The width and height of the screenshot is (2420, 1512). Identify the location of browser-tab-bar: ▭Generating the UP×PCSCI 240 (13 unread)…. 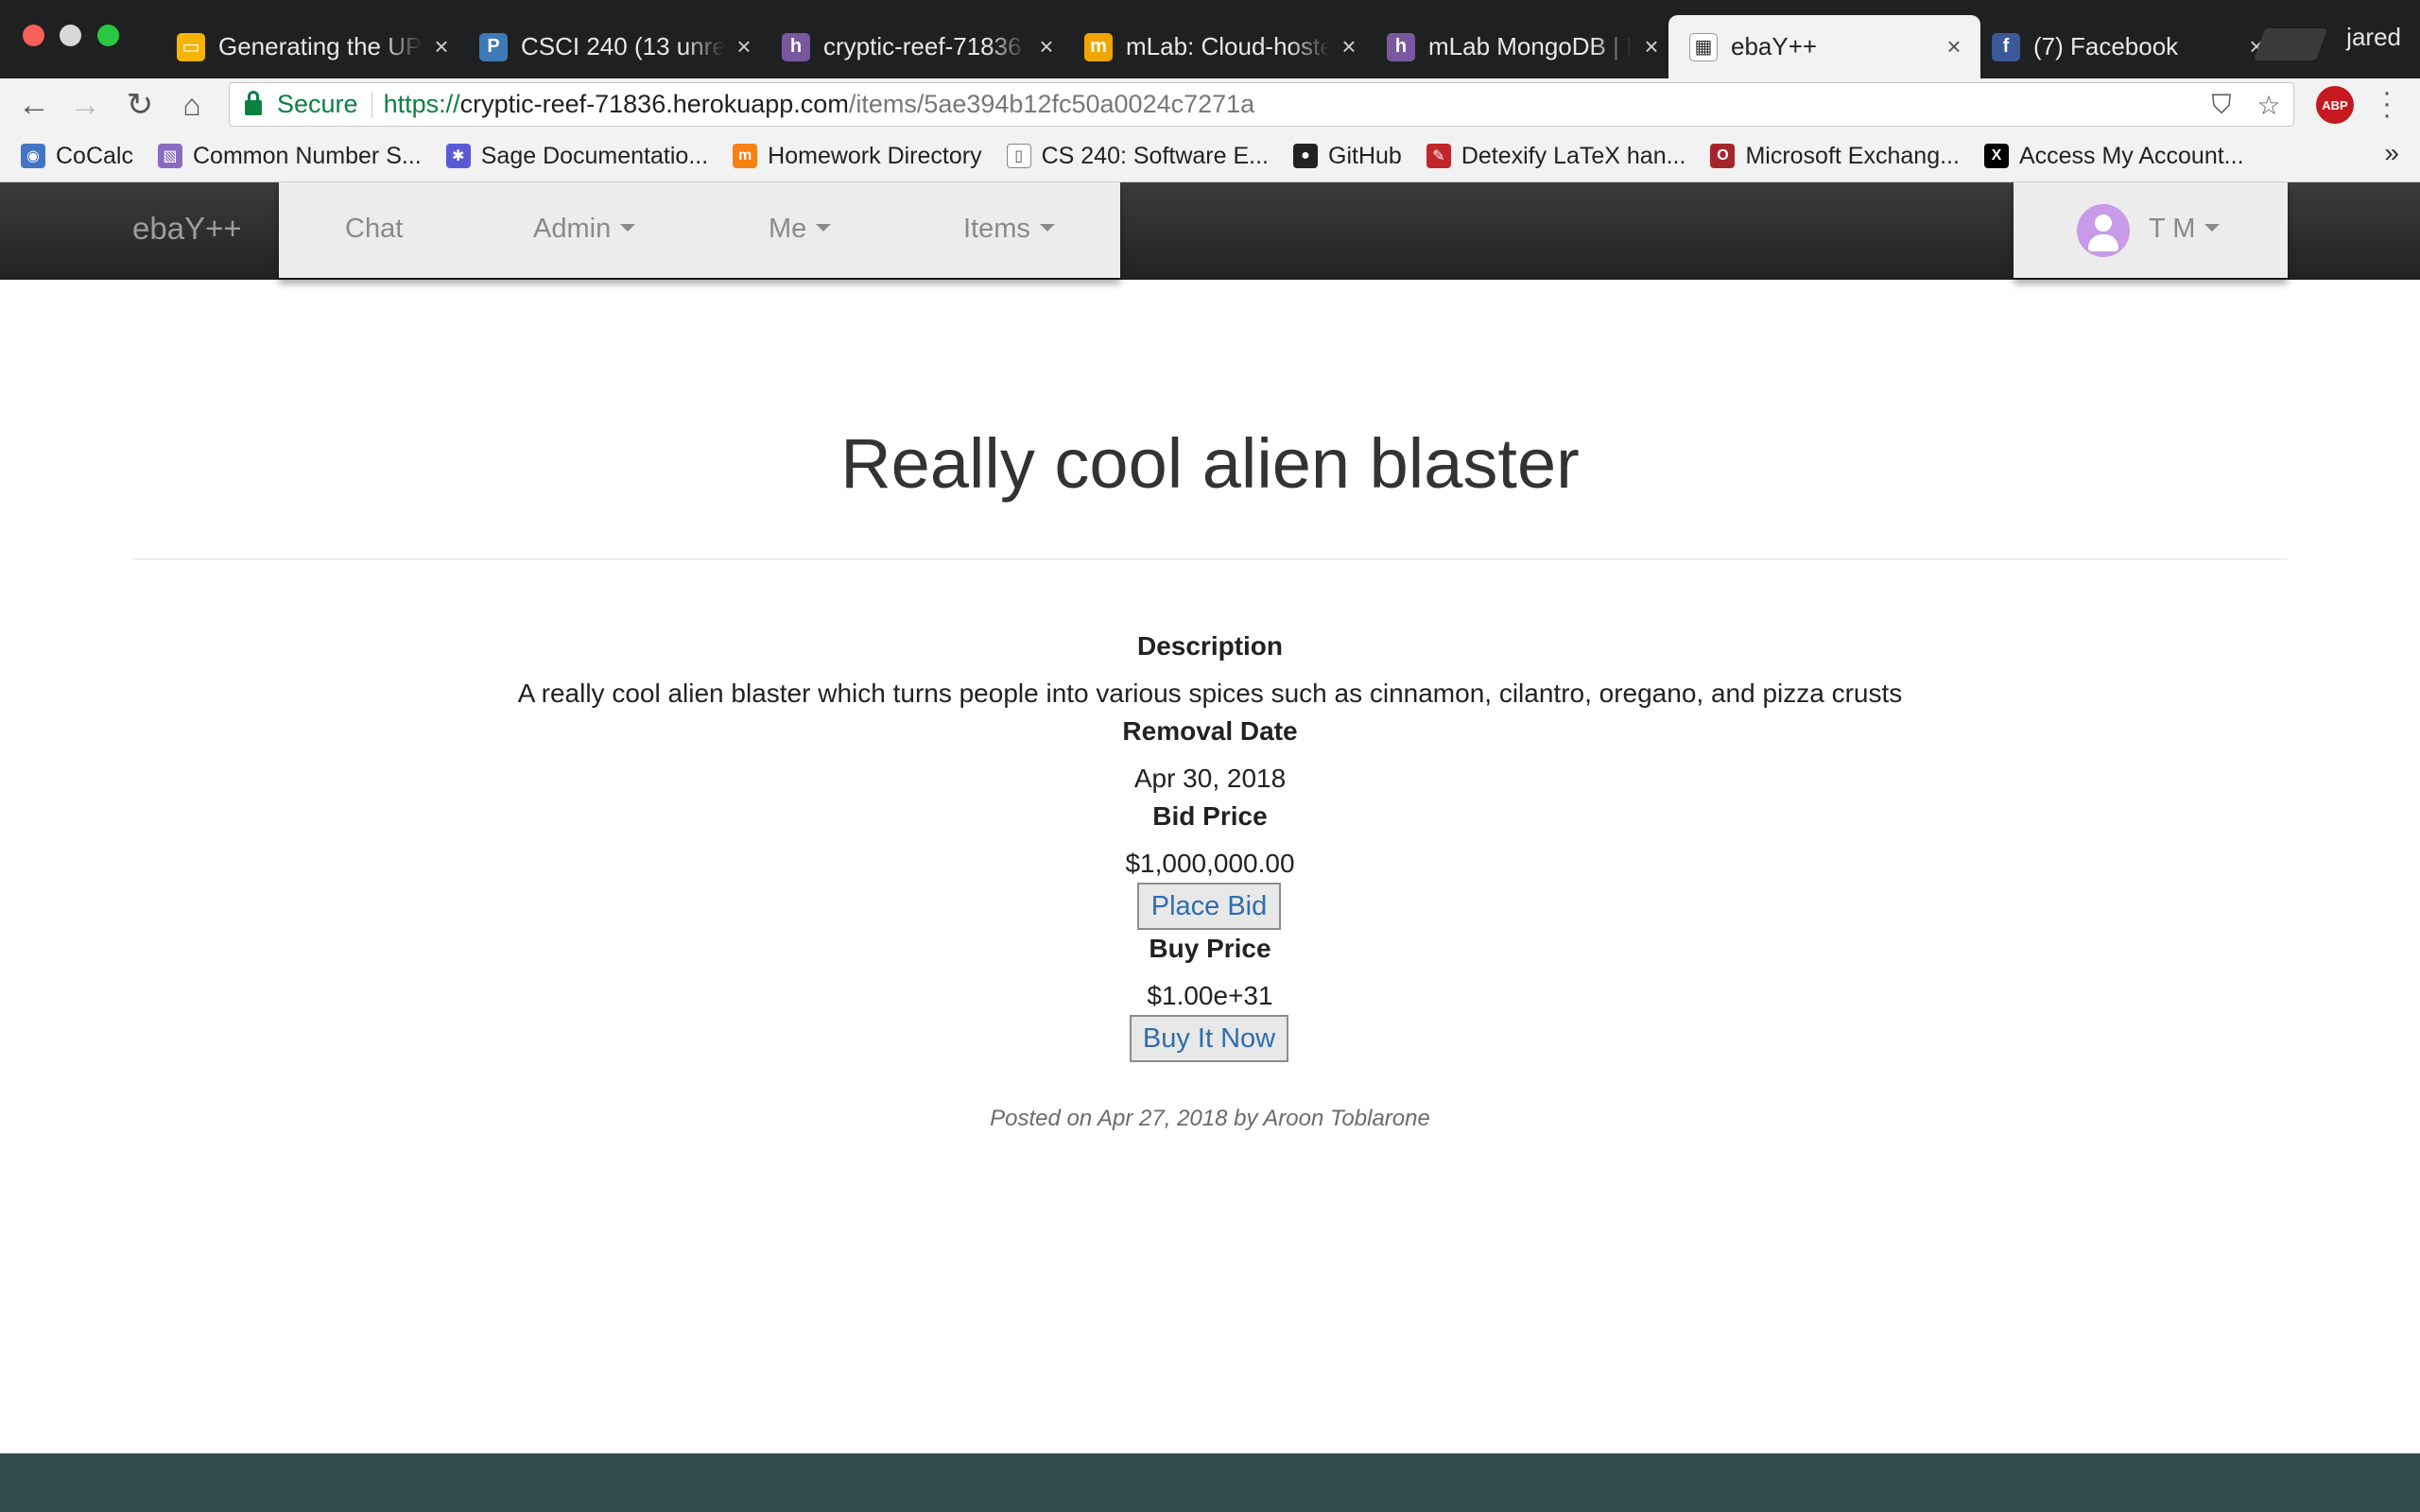
(1210, 39).